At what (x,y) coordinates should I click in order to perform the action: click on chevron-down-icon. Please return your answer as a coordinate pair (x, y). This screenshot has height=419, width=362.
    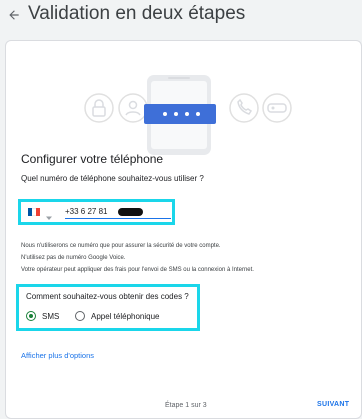
    Looking at the image, I should click on (49, 214).